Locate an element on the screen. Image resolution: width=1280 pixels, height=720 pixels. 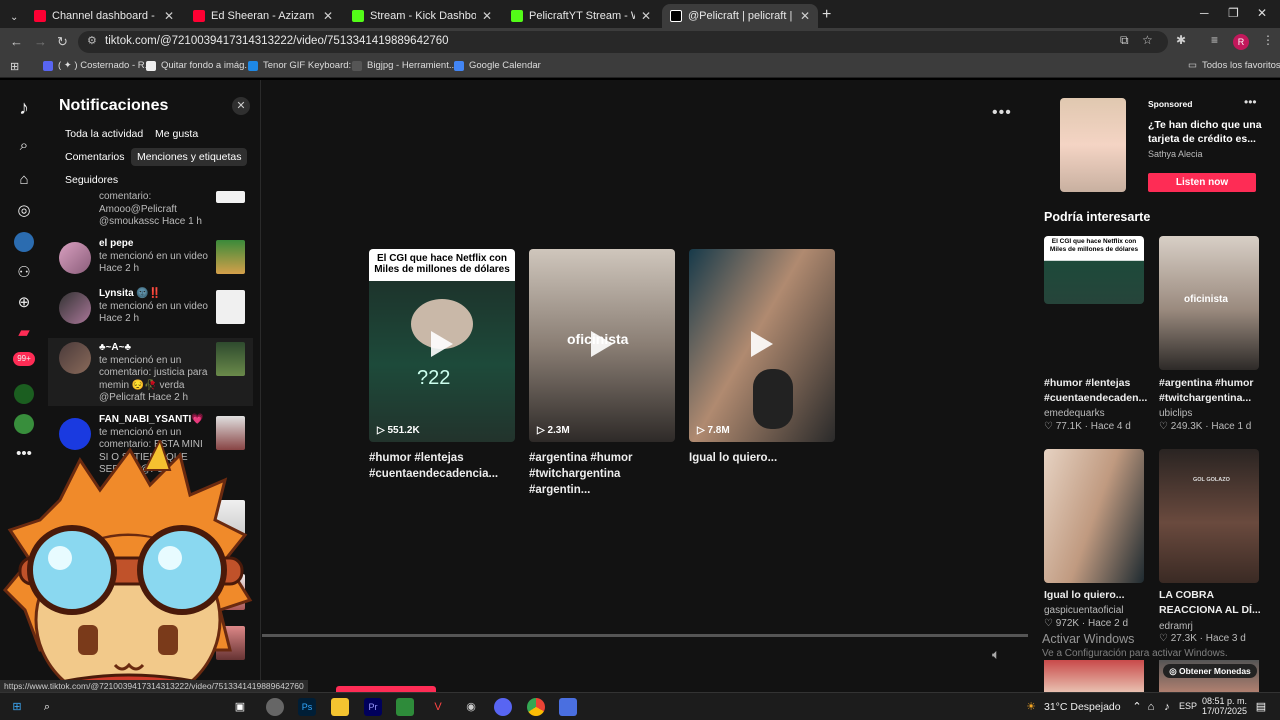
reload-icon: ↻ is located at coordinates (62, 42).